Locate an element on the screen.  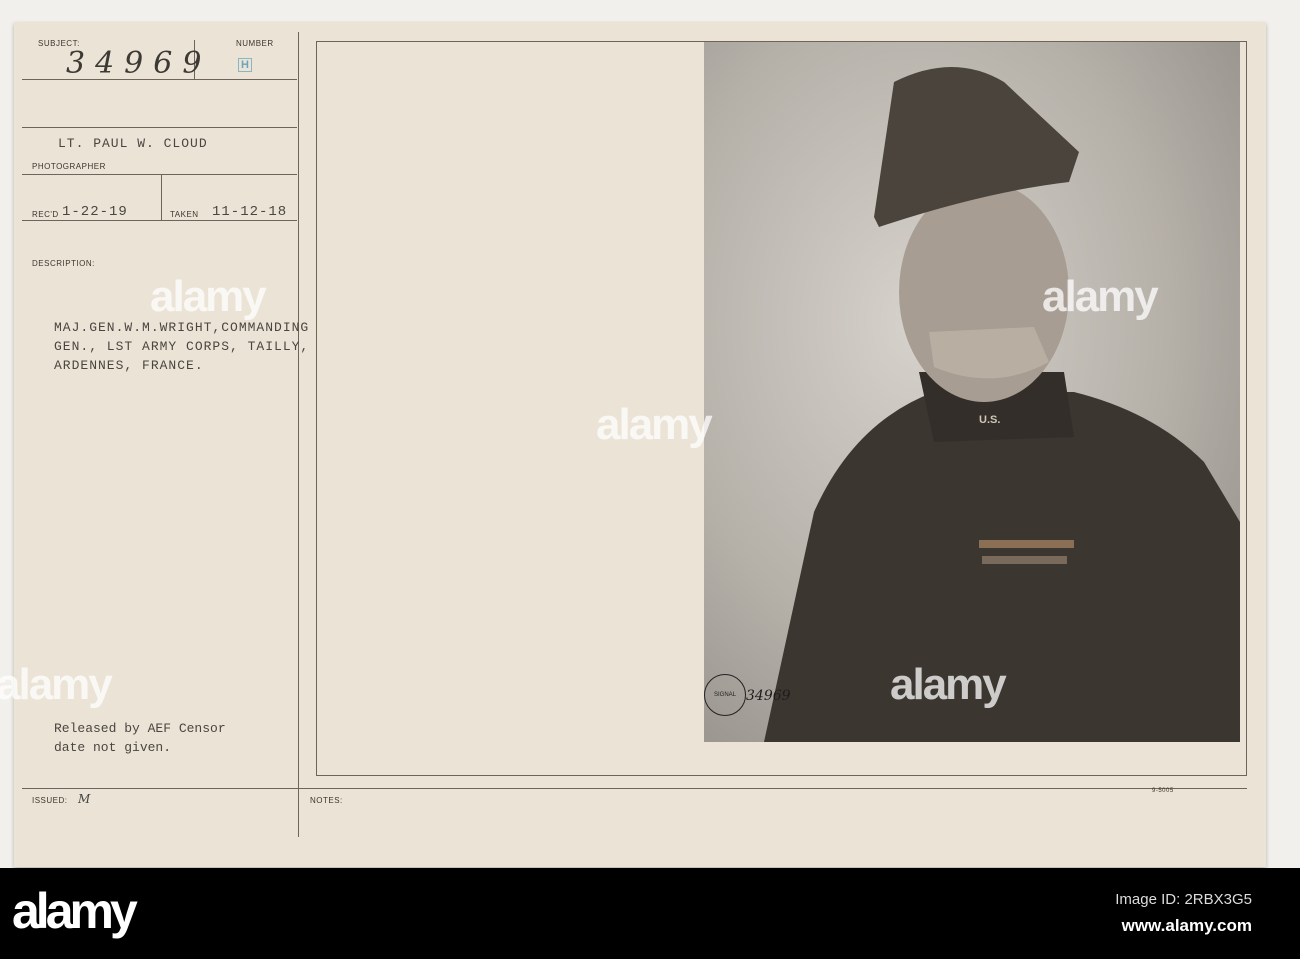
issued-value: M is located at coordinates (84, 799).